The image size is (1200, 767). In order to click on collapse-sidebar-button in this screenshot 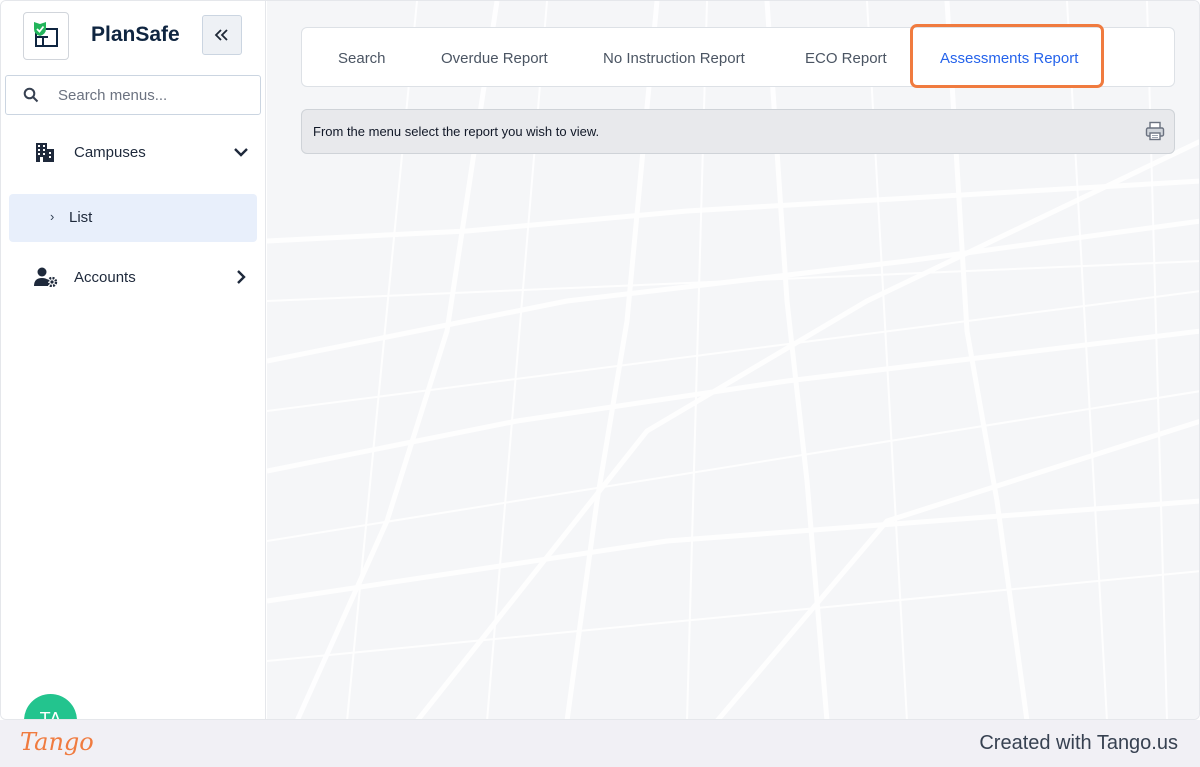, I will do `click(222, 35)`.